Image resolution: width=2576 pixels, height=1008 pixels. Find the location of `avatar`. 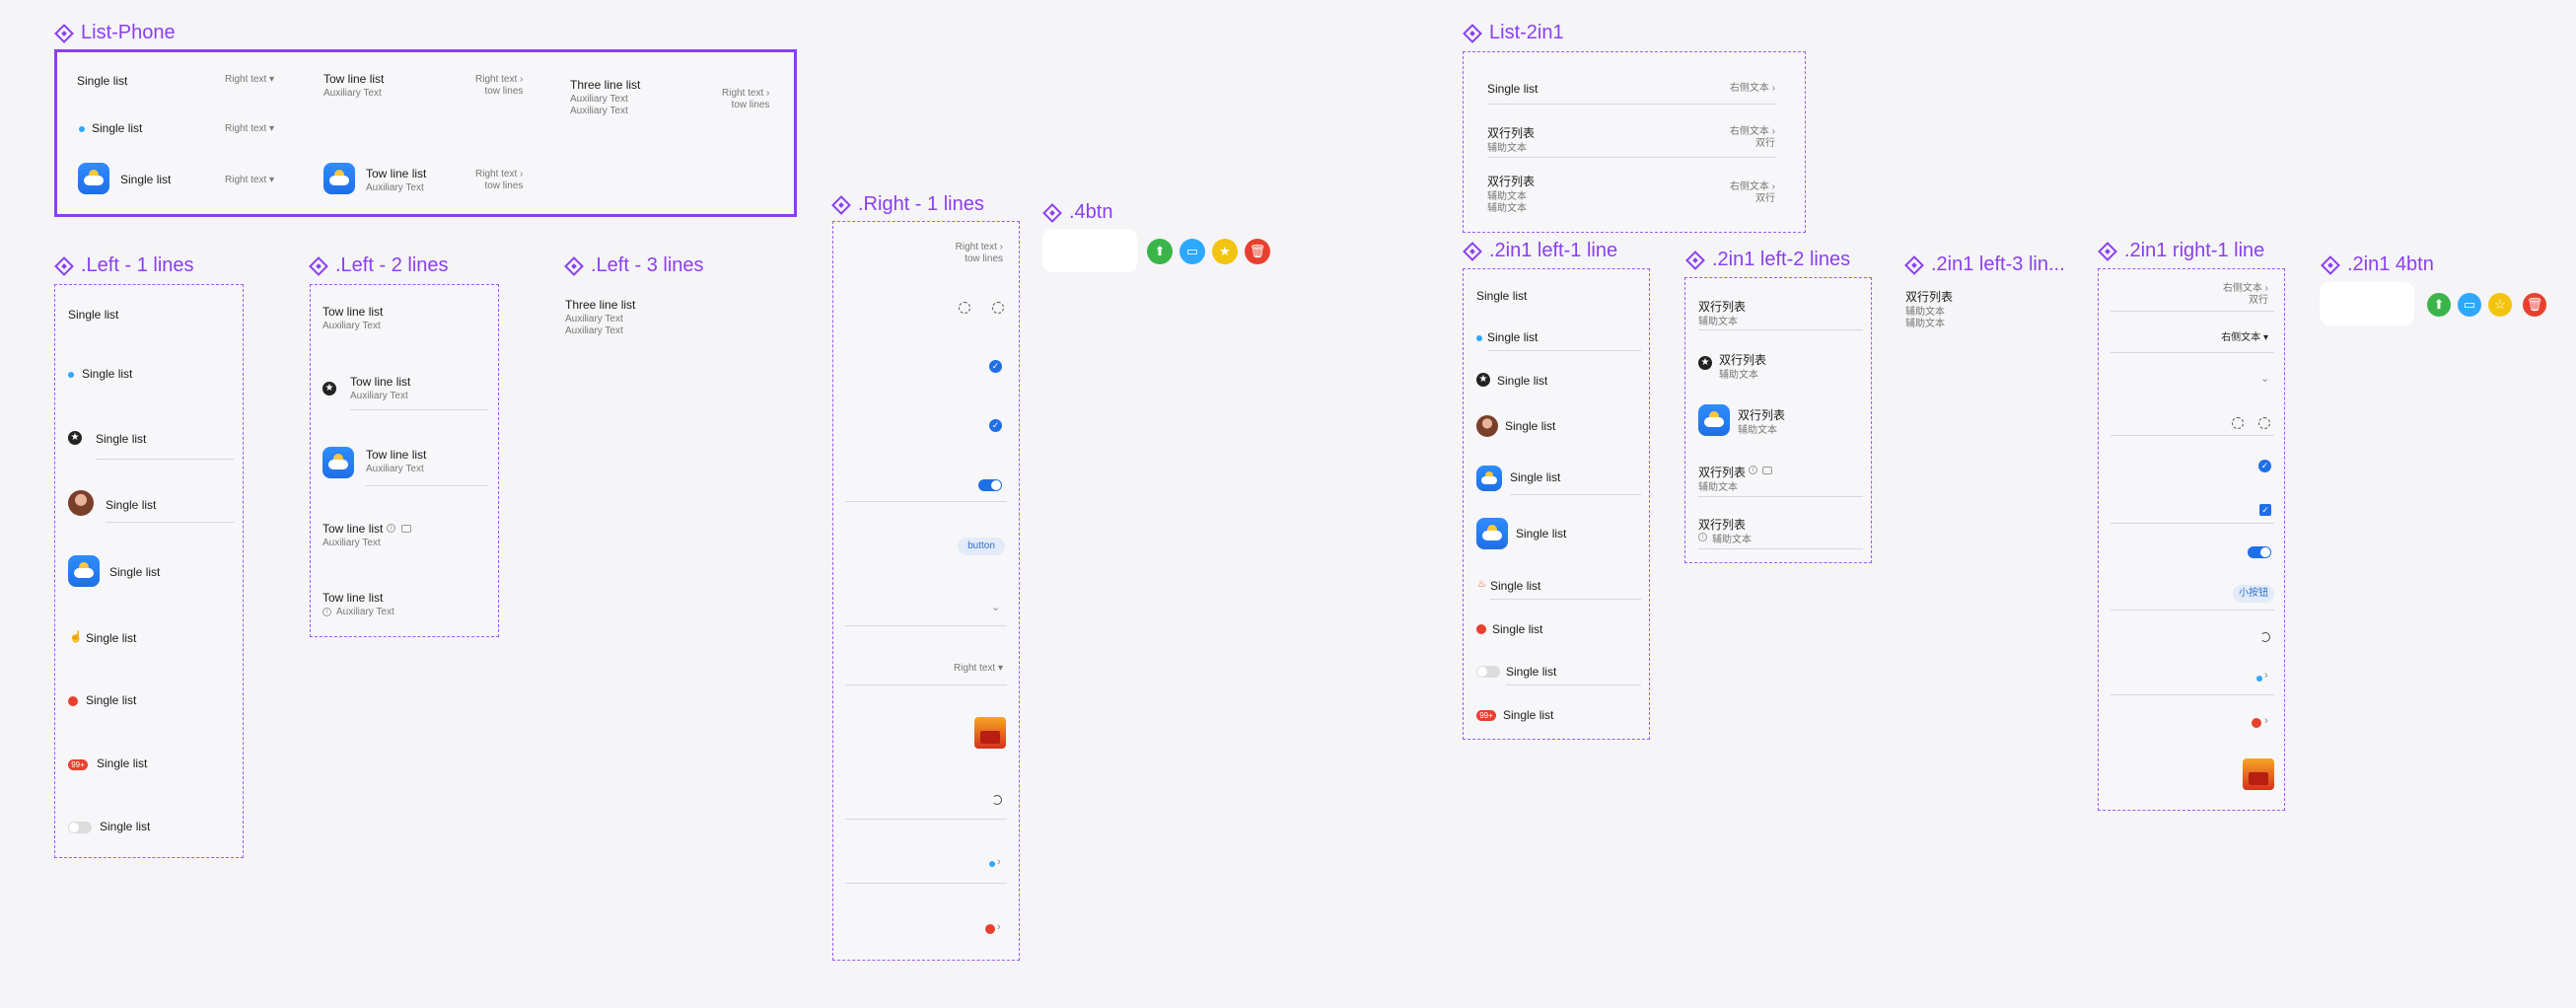

avatar is located at coordinates (1487, 426).